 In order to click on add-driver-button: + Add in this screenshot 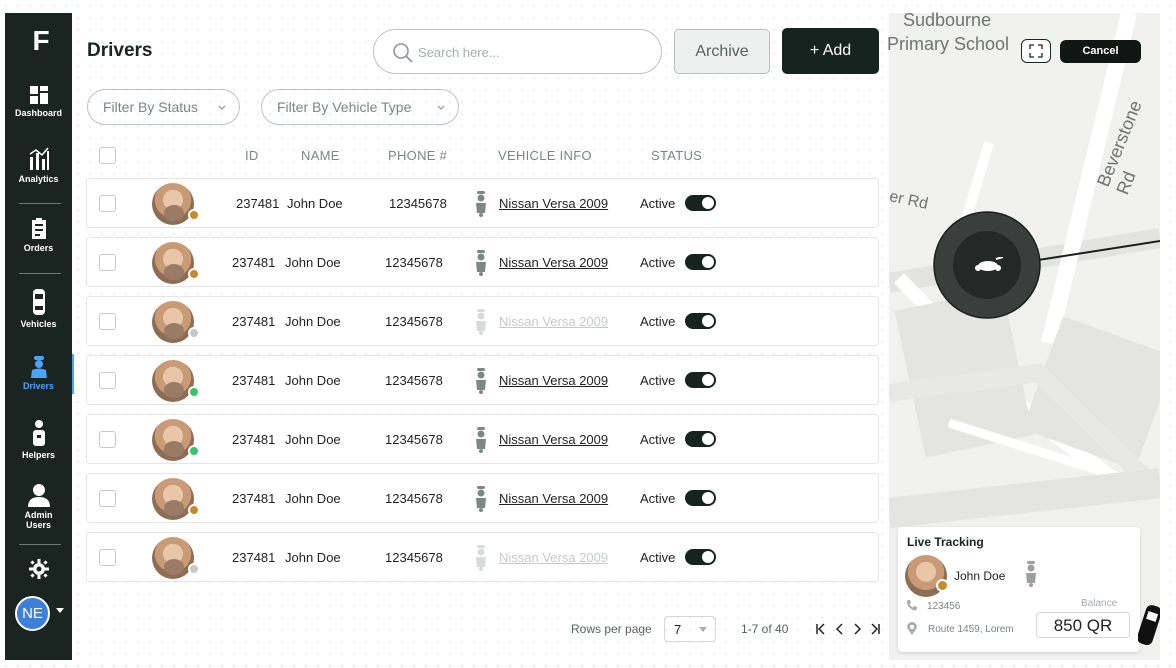, I will do `click(830, 51)`.